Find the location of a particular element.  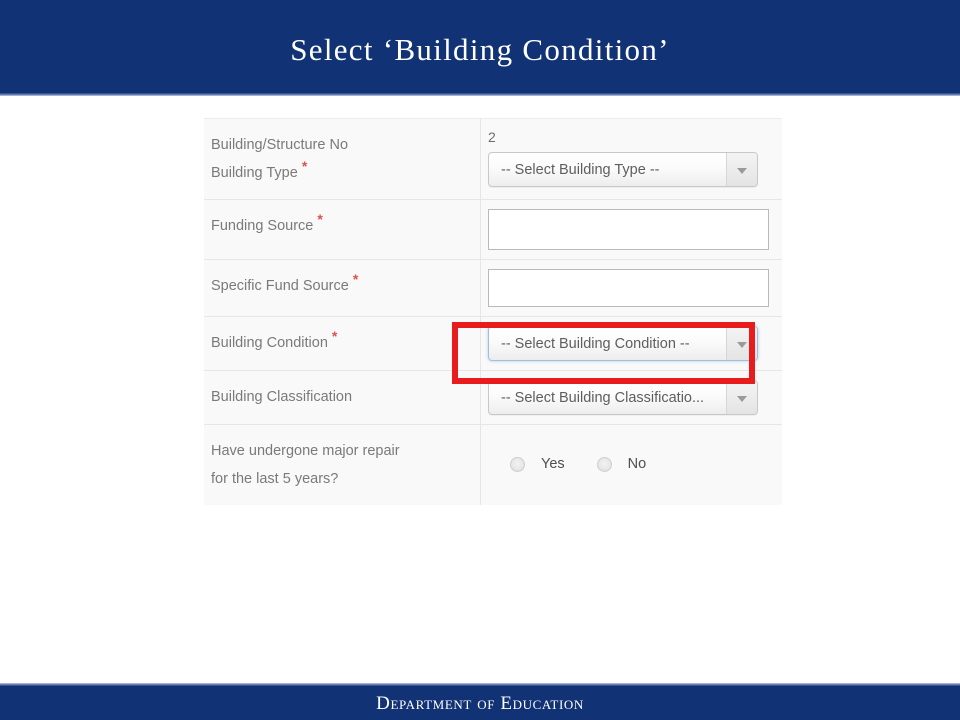

label-building-type: Building Type is located at coordinates (254, 173).